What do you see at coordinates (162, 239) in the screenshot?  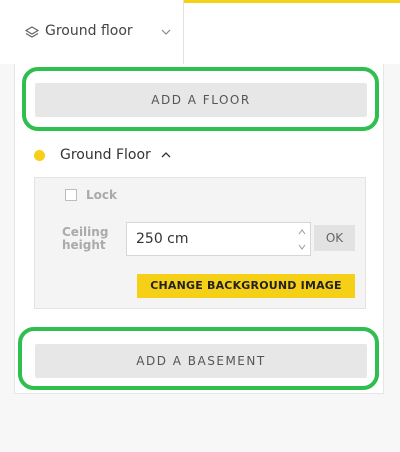 I see `ceiling-height-value: 250 cm` at bounding box center [162, 239].